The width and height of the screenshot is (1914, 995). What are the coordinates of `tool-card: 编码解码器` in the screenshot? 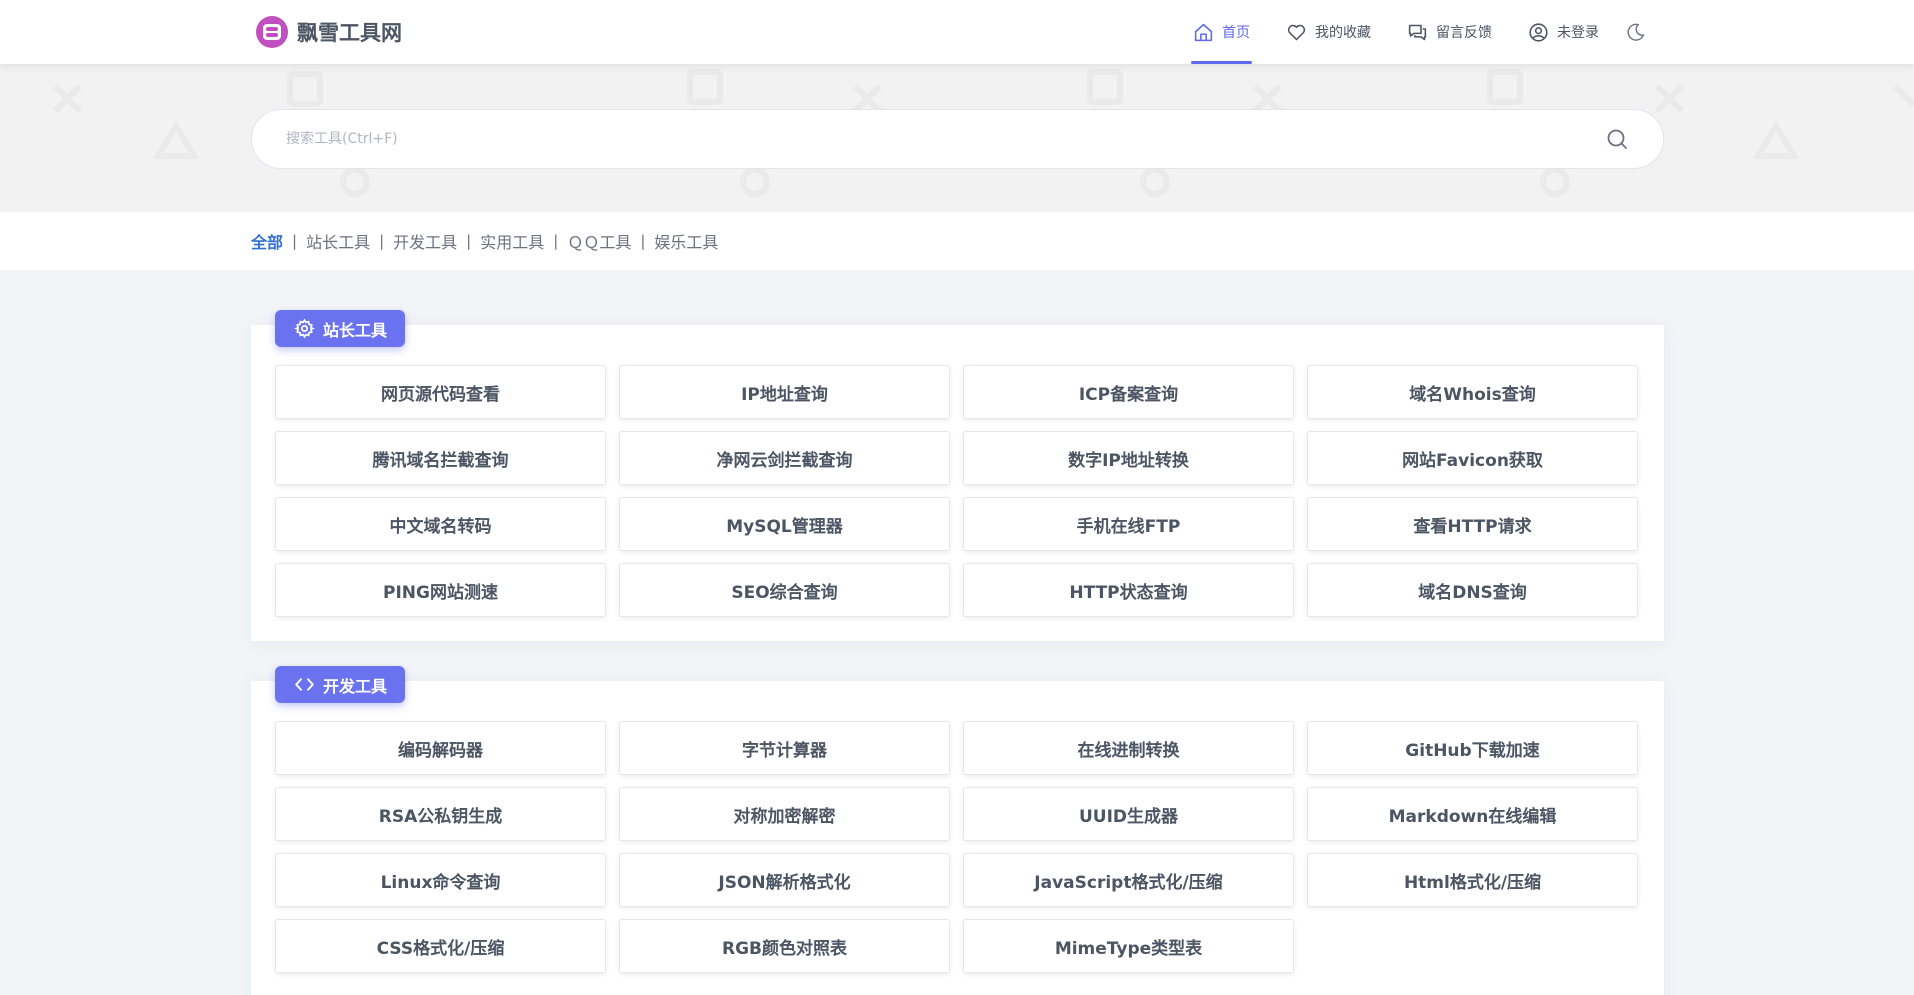 It's located at (440, 748).